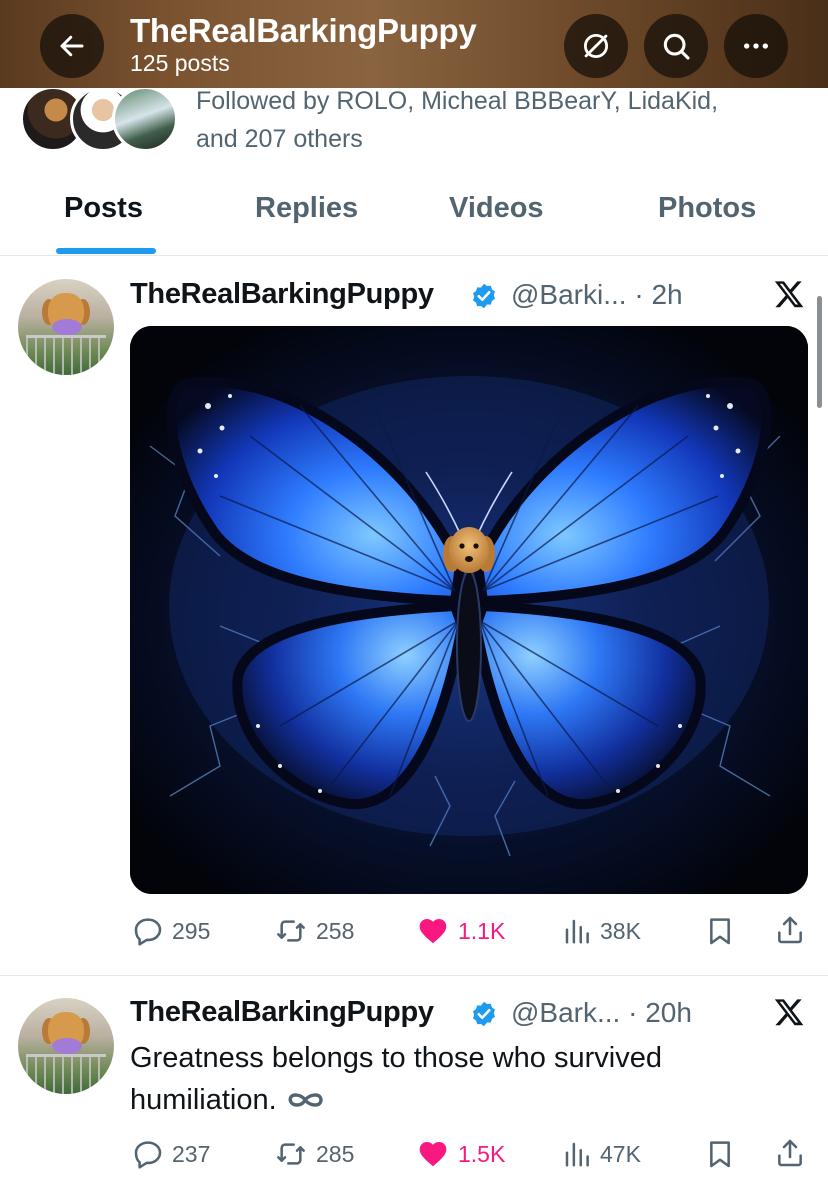 The height and width of the screenshot is (1196, 828). I want to click on profile-header: TheRealBarkingPuppy 125 posts, so click(414, 44).